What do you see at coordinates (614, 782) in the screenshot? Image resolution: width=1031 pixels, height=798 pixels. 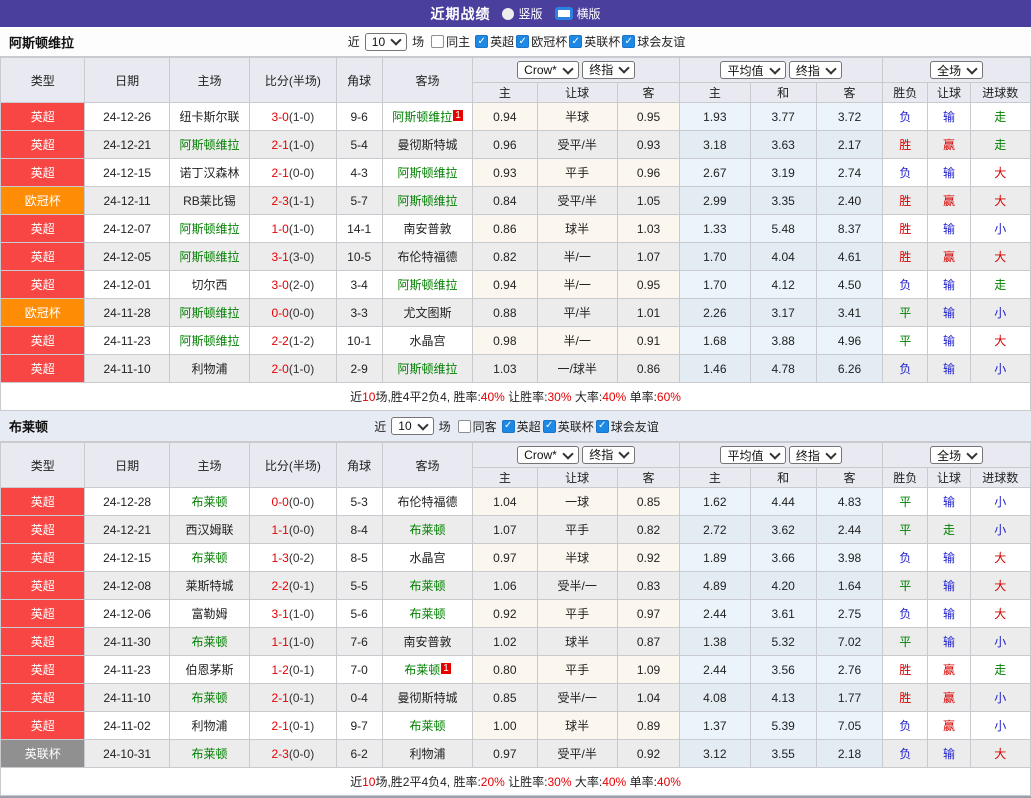 I see `summary-segment: 40%` at bounding box center [614, 782].